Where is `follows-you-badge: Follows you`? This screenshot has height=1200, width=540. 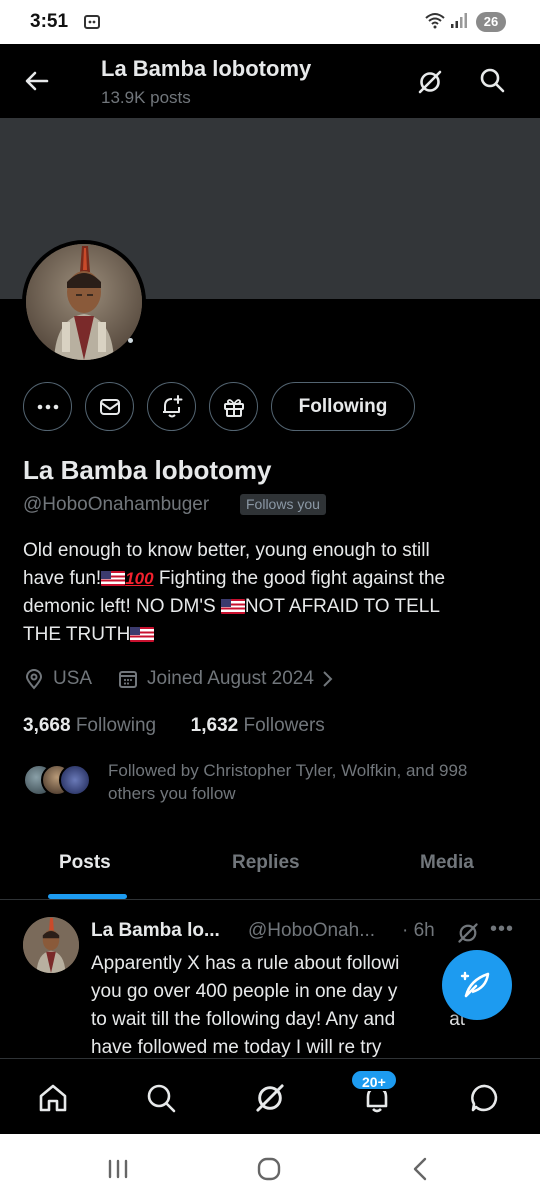 follows-you-badge: Follows you is located at coordinates (283, 504).